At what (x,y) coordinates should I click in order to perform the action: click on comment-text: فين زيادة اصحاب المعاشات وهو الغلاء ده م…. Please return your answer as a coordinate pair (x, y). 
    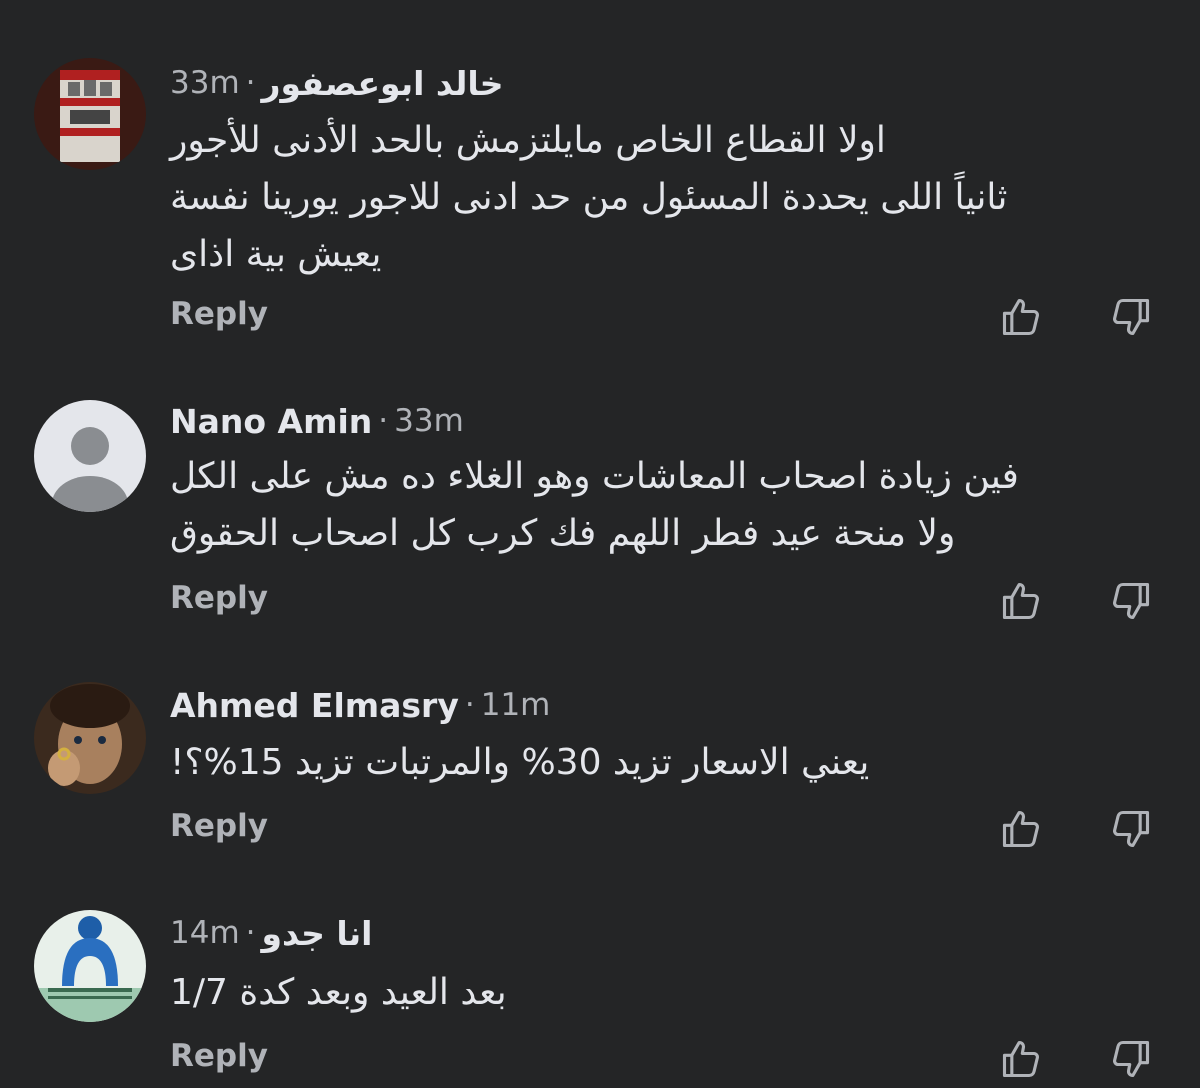
    Looking at the image, I should click on (661, 505).